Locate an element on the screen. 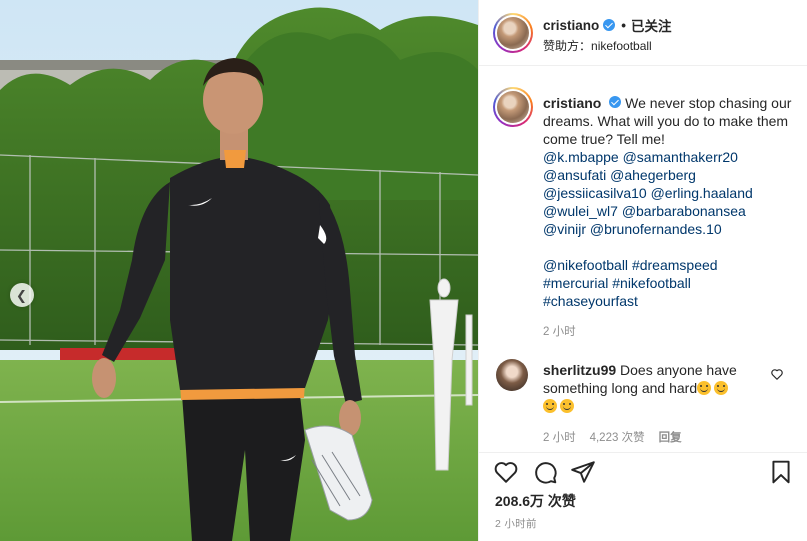 The height and width of the screenshot is (541, 807). commenter-username: sherlitzu99 is located at coordinates (579, 370).